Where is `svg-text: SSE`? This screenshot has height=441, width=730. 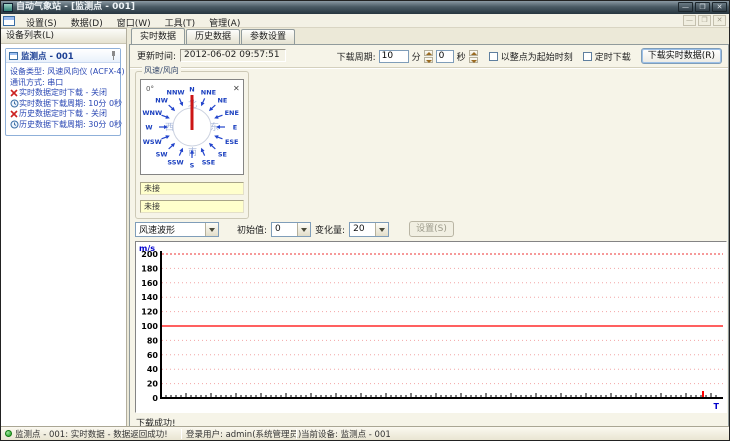
svg-text: SSE is located at coordinates (209, 163).